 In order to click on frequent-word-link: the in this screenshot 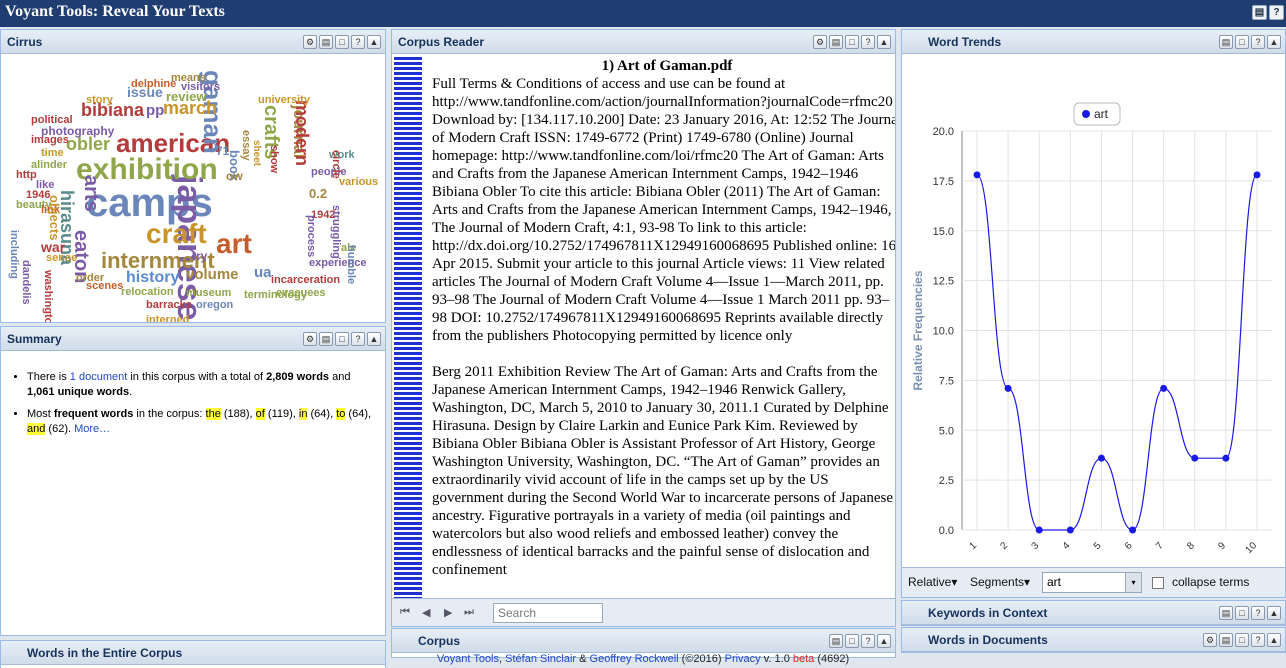, I will do `click(213, 414)`.